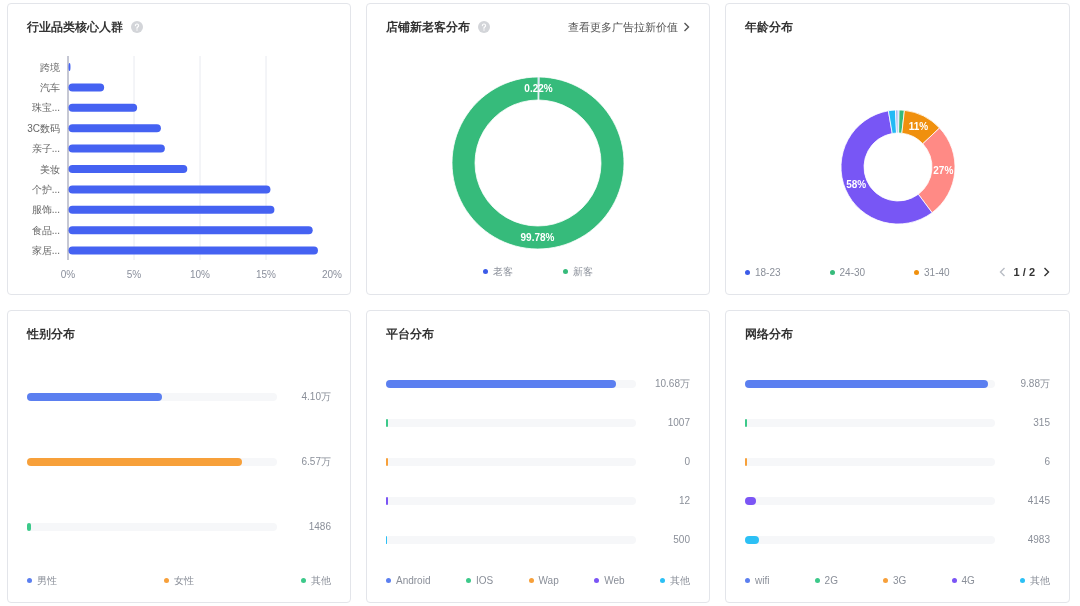  What do you see at coordinates (768, 272) in the screenshot?
I see `legend-label: 18-23` at bounding box center [768, 272].